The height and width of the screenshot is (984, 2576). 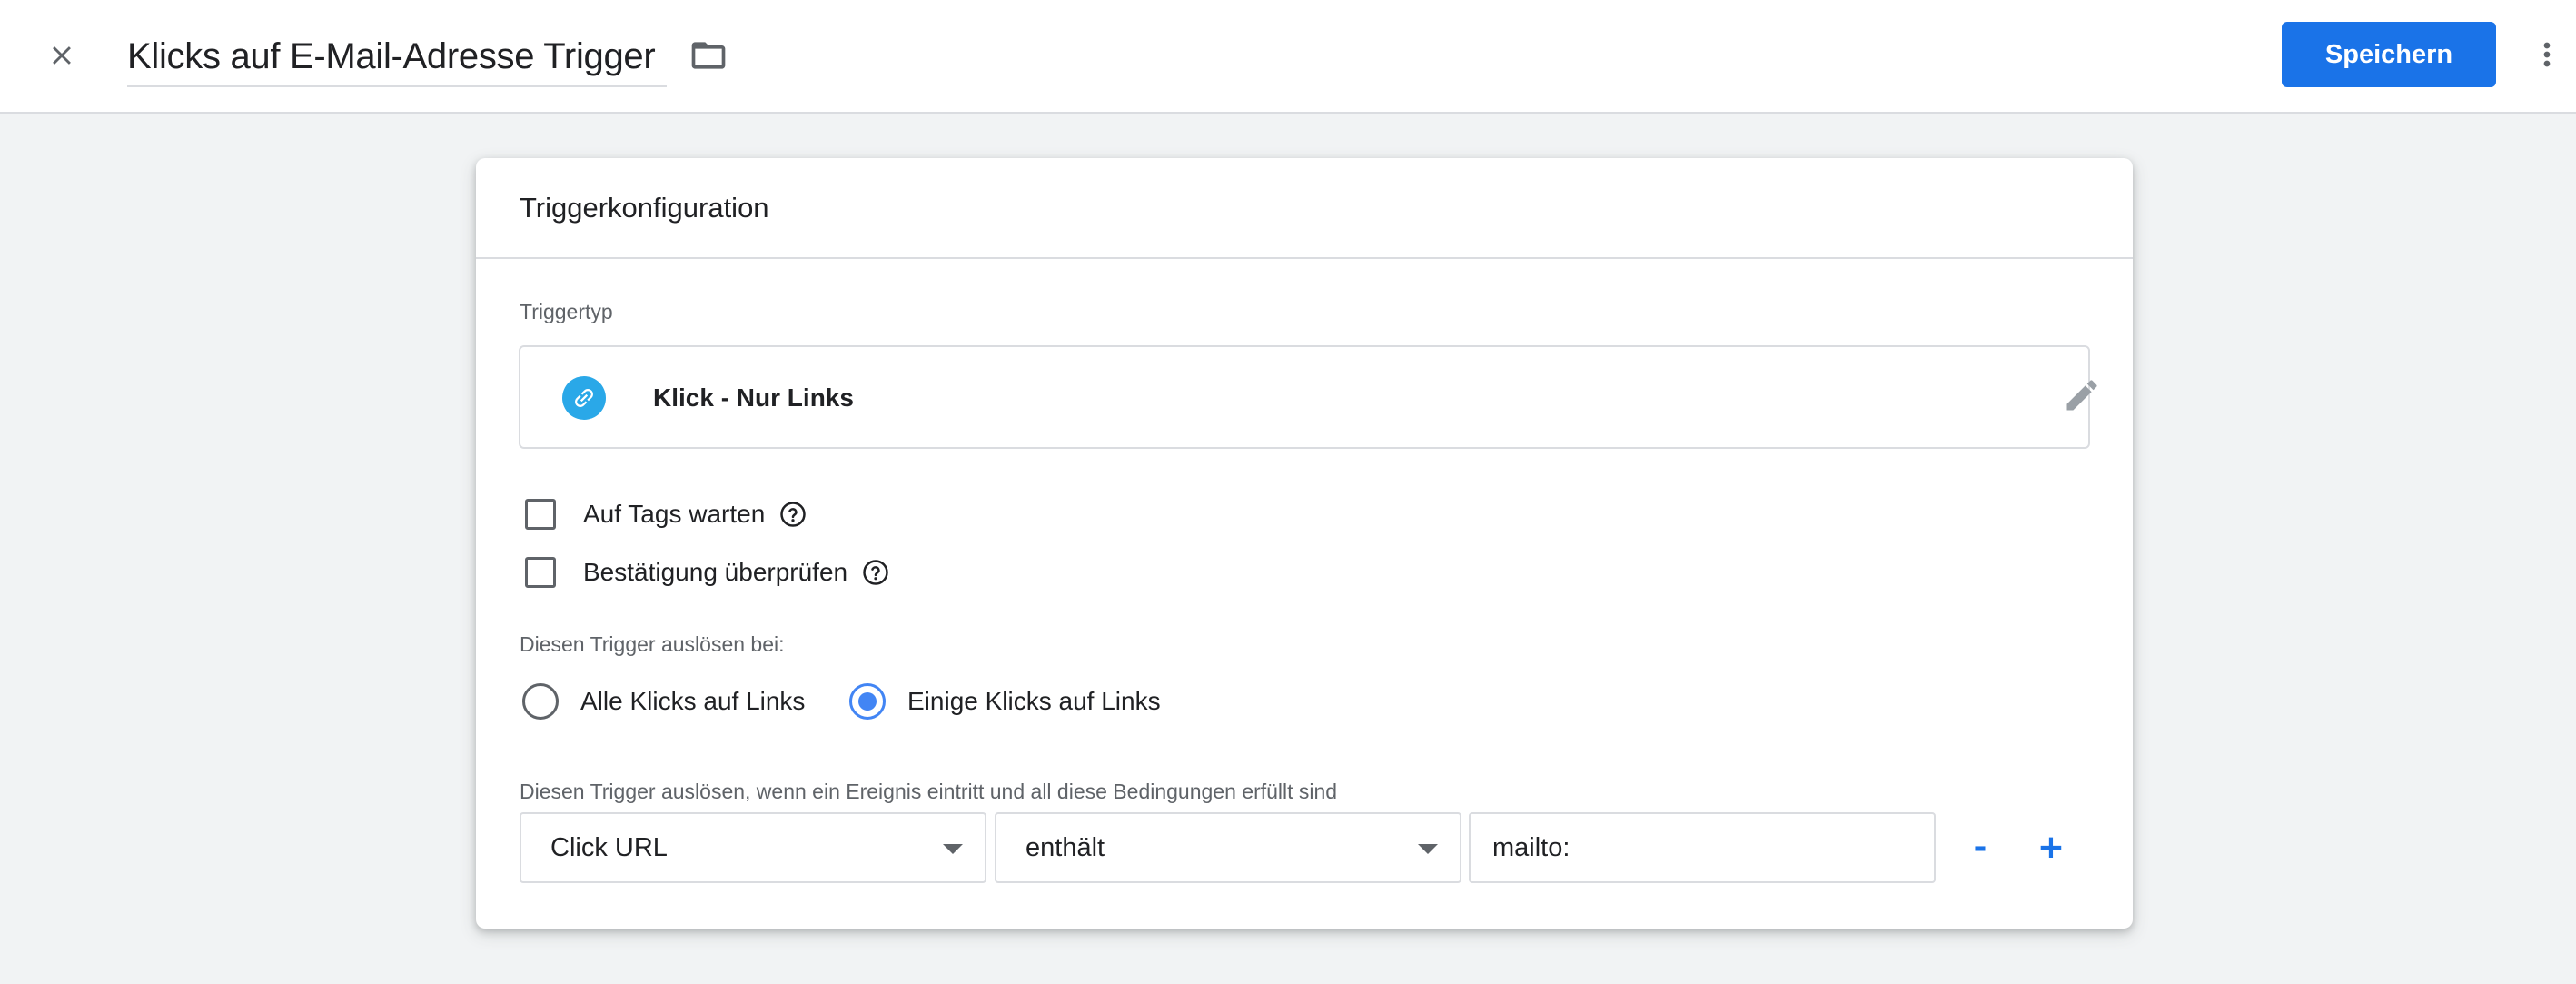 What do you see at coordinates (1034, 701) in the screenshot?
I see `some-link-clicks-label: Einige Klicks auf Links` at bounding box center [1034, 701].